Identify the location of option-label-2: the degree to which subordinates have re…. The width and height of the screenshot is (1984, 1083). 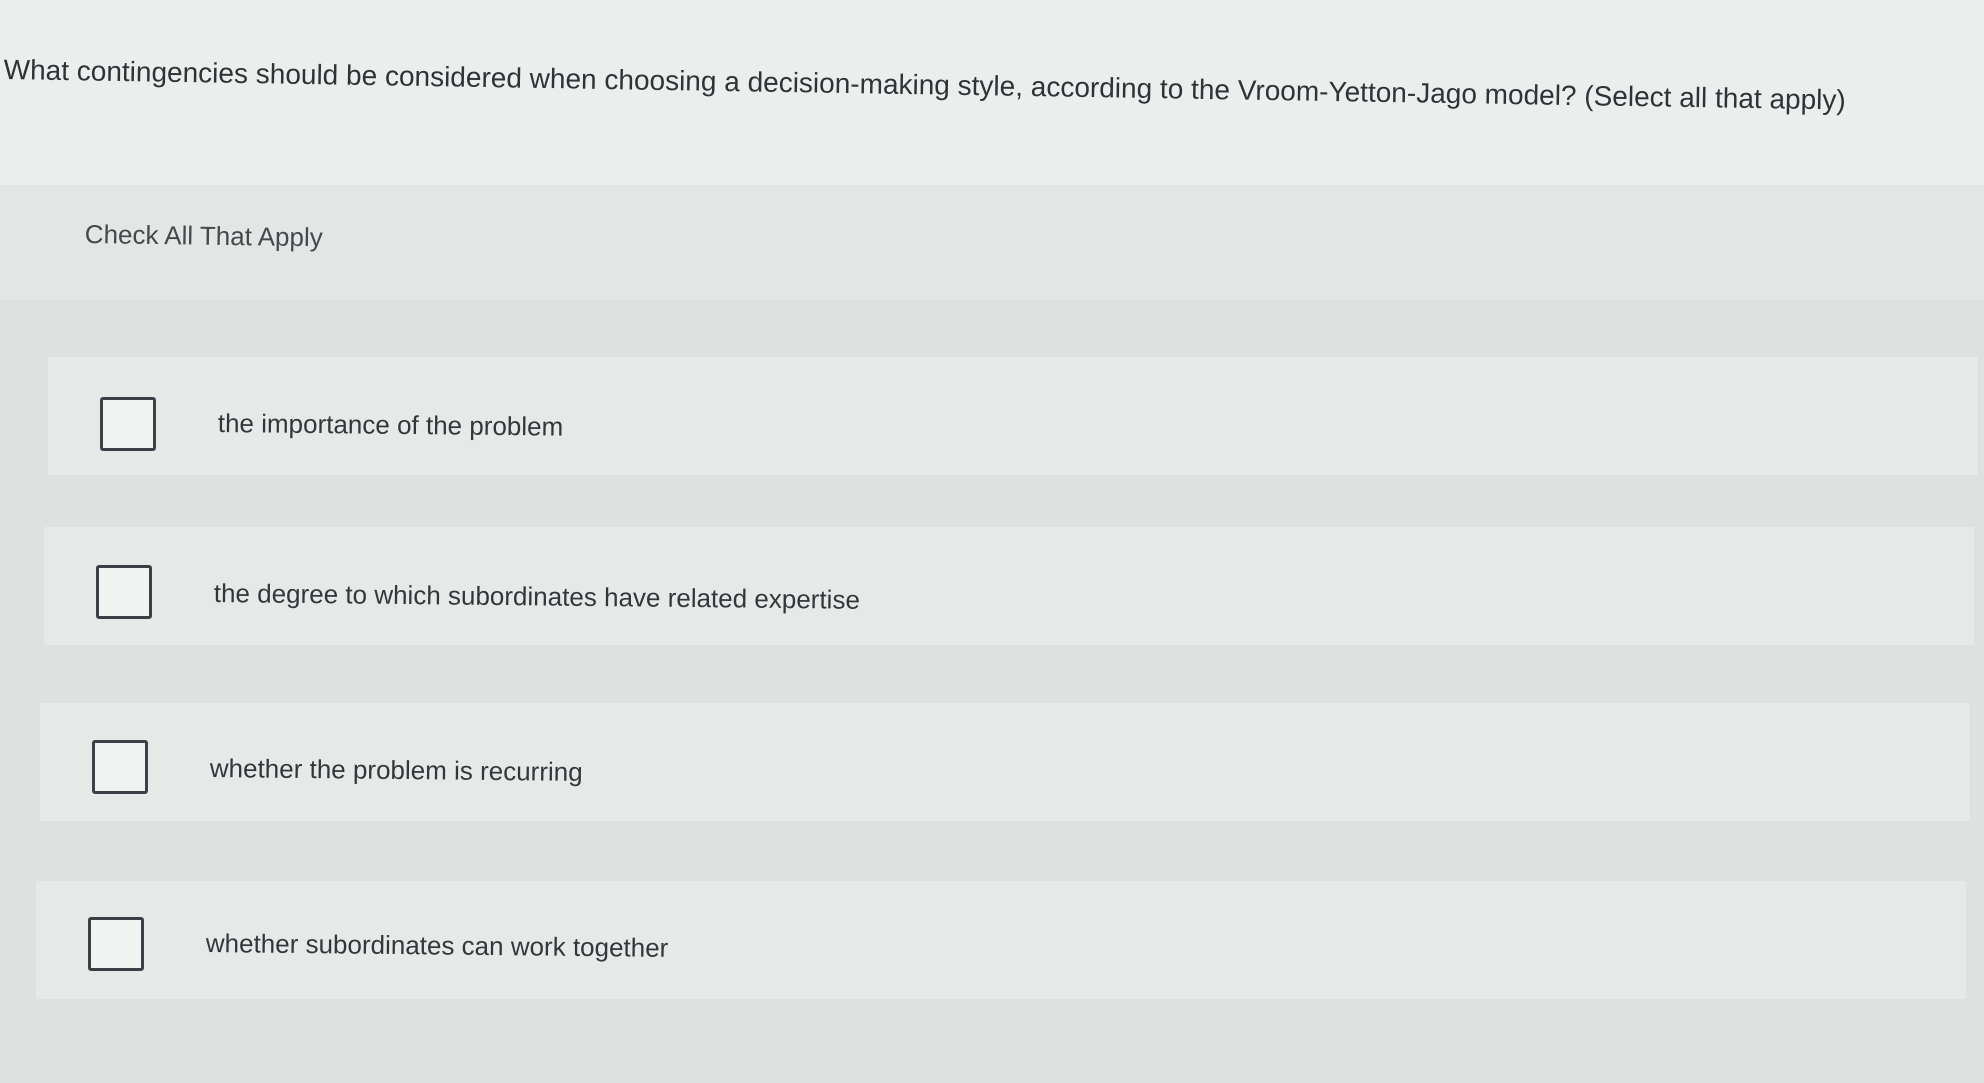
(537, 597).